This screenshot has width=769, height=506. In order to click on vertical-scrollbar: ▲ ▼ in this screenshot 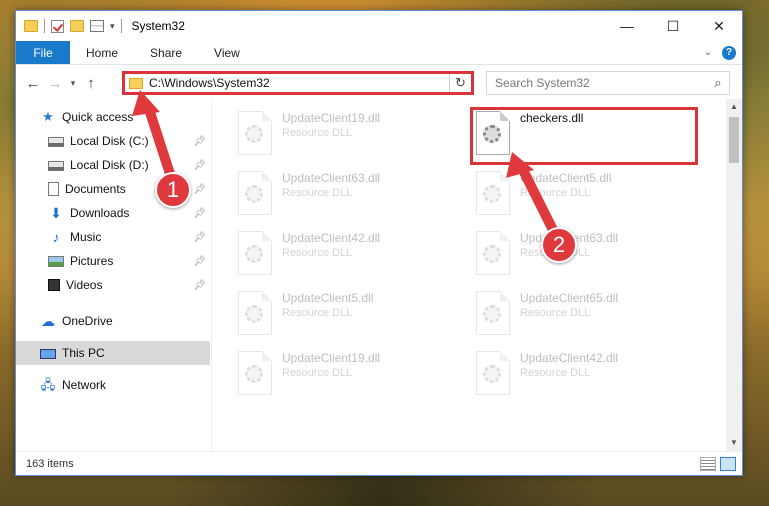, I will do `click(734, 275)`.